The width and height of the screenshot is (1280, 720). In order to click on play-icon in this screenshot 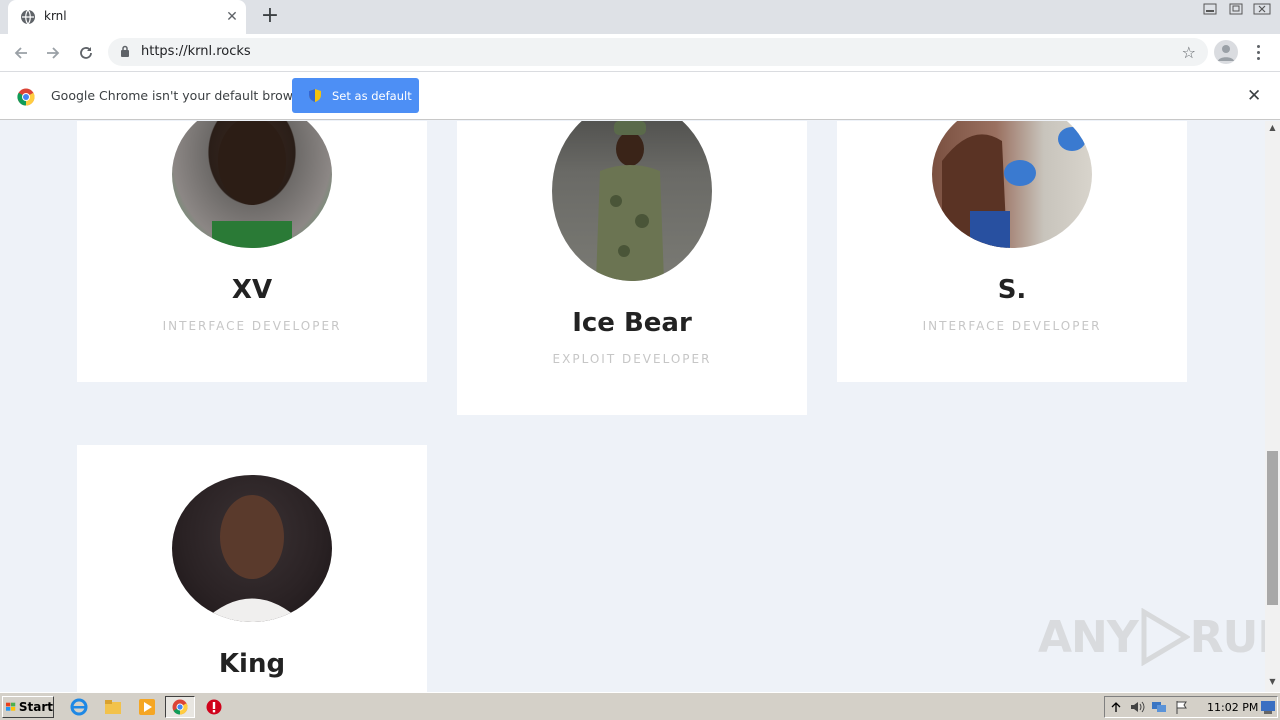, I will do `click(1165, 637)`.